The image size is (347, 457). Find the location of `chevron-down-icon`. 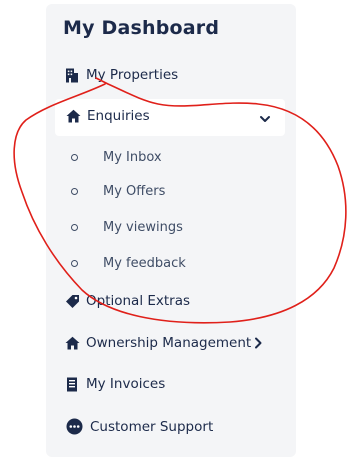

chevron-down-icon is located at coordinates (265, 118).